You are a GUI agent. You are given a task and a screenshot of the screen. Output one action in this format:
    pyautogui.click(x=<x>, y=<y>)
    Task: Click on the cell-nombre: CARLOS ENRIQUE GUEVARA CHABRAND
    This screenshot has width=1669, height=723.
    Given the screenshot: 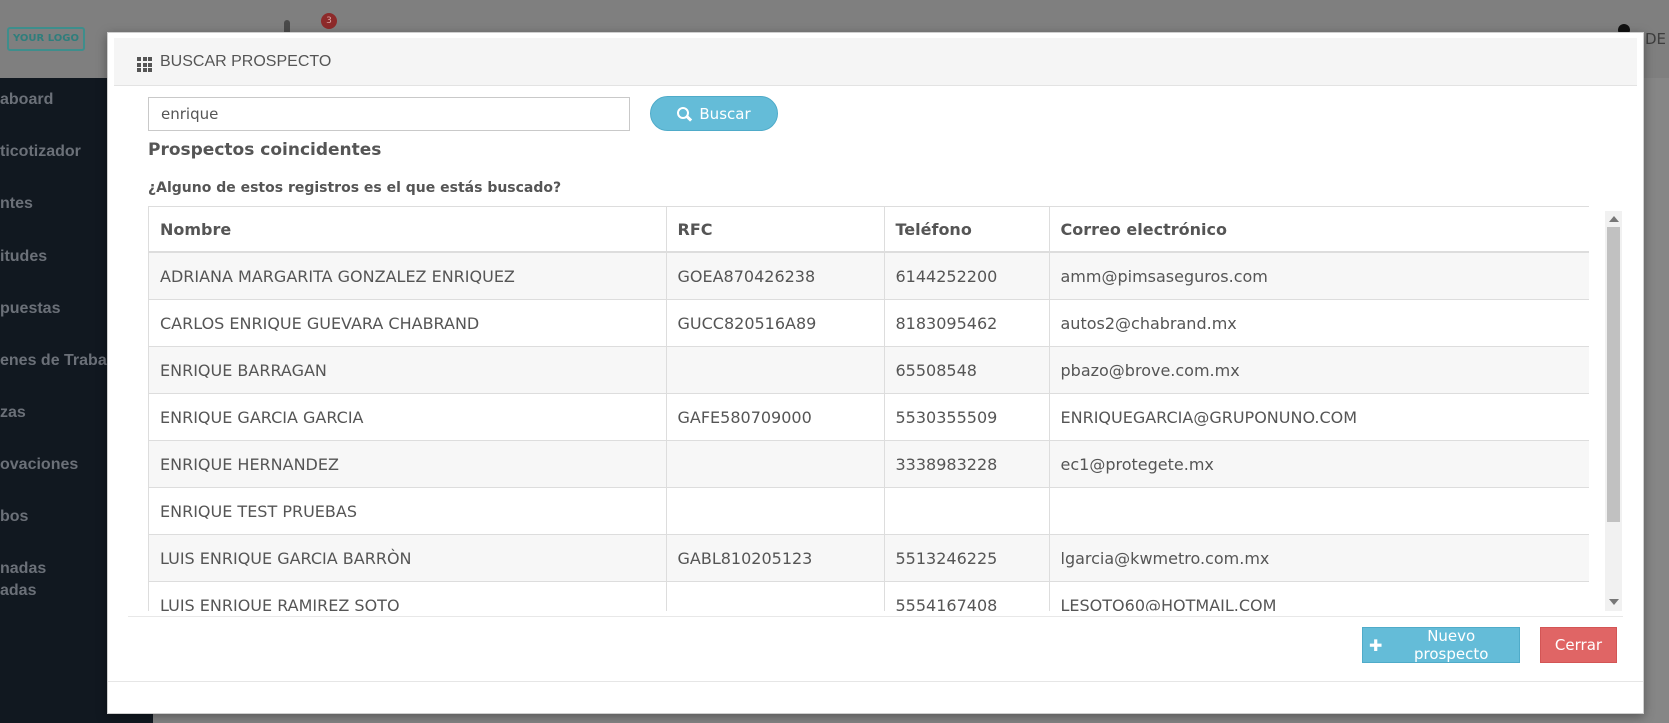 What is the action you would take?
    pyautogui.click(x=408, y=323)
    